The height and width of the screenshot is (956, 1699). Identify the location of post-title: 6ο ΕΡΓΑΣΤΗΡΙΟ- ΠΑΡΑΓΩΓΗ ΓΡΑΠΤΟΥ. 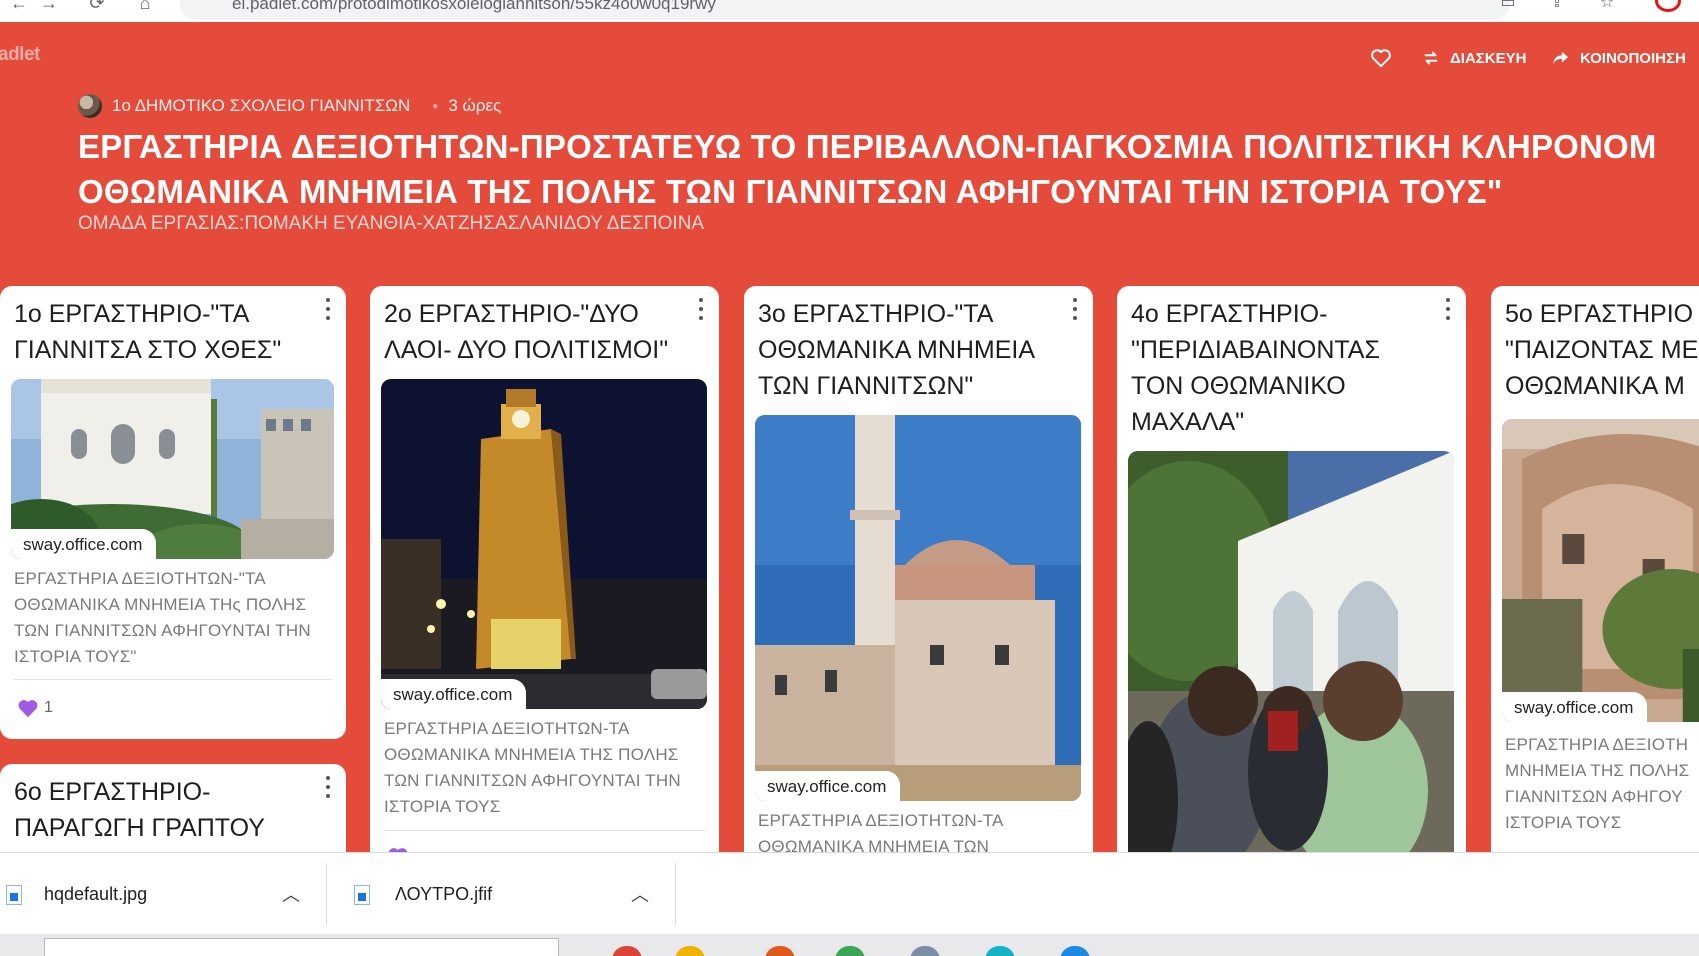
(139, 810).